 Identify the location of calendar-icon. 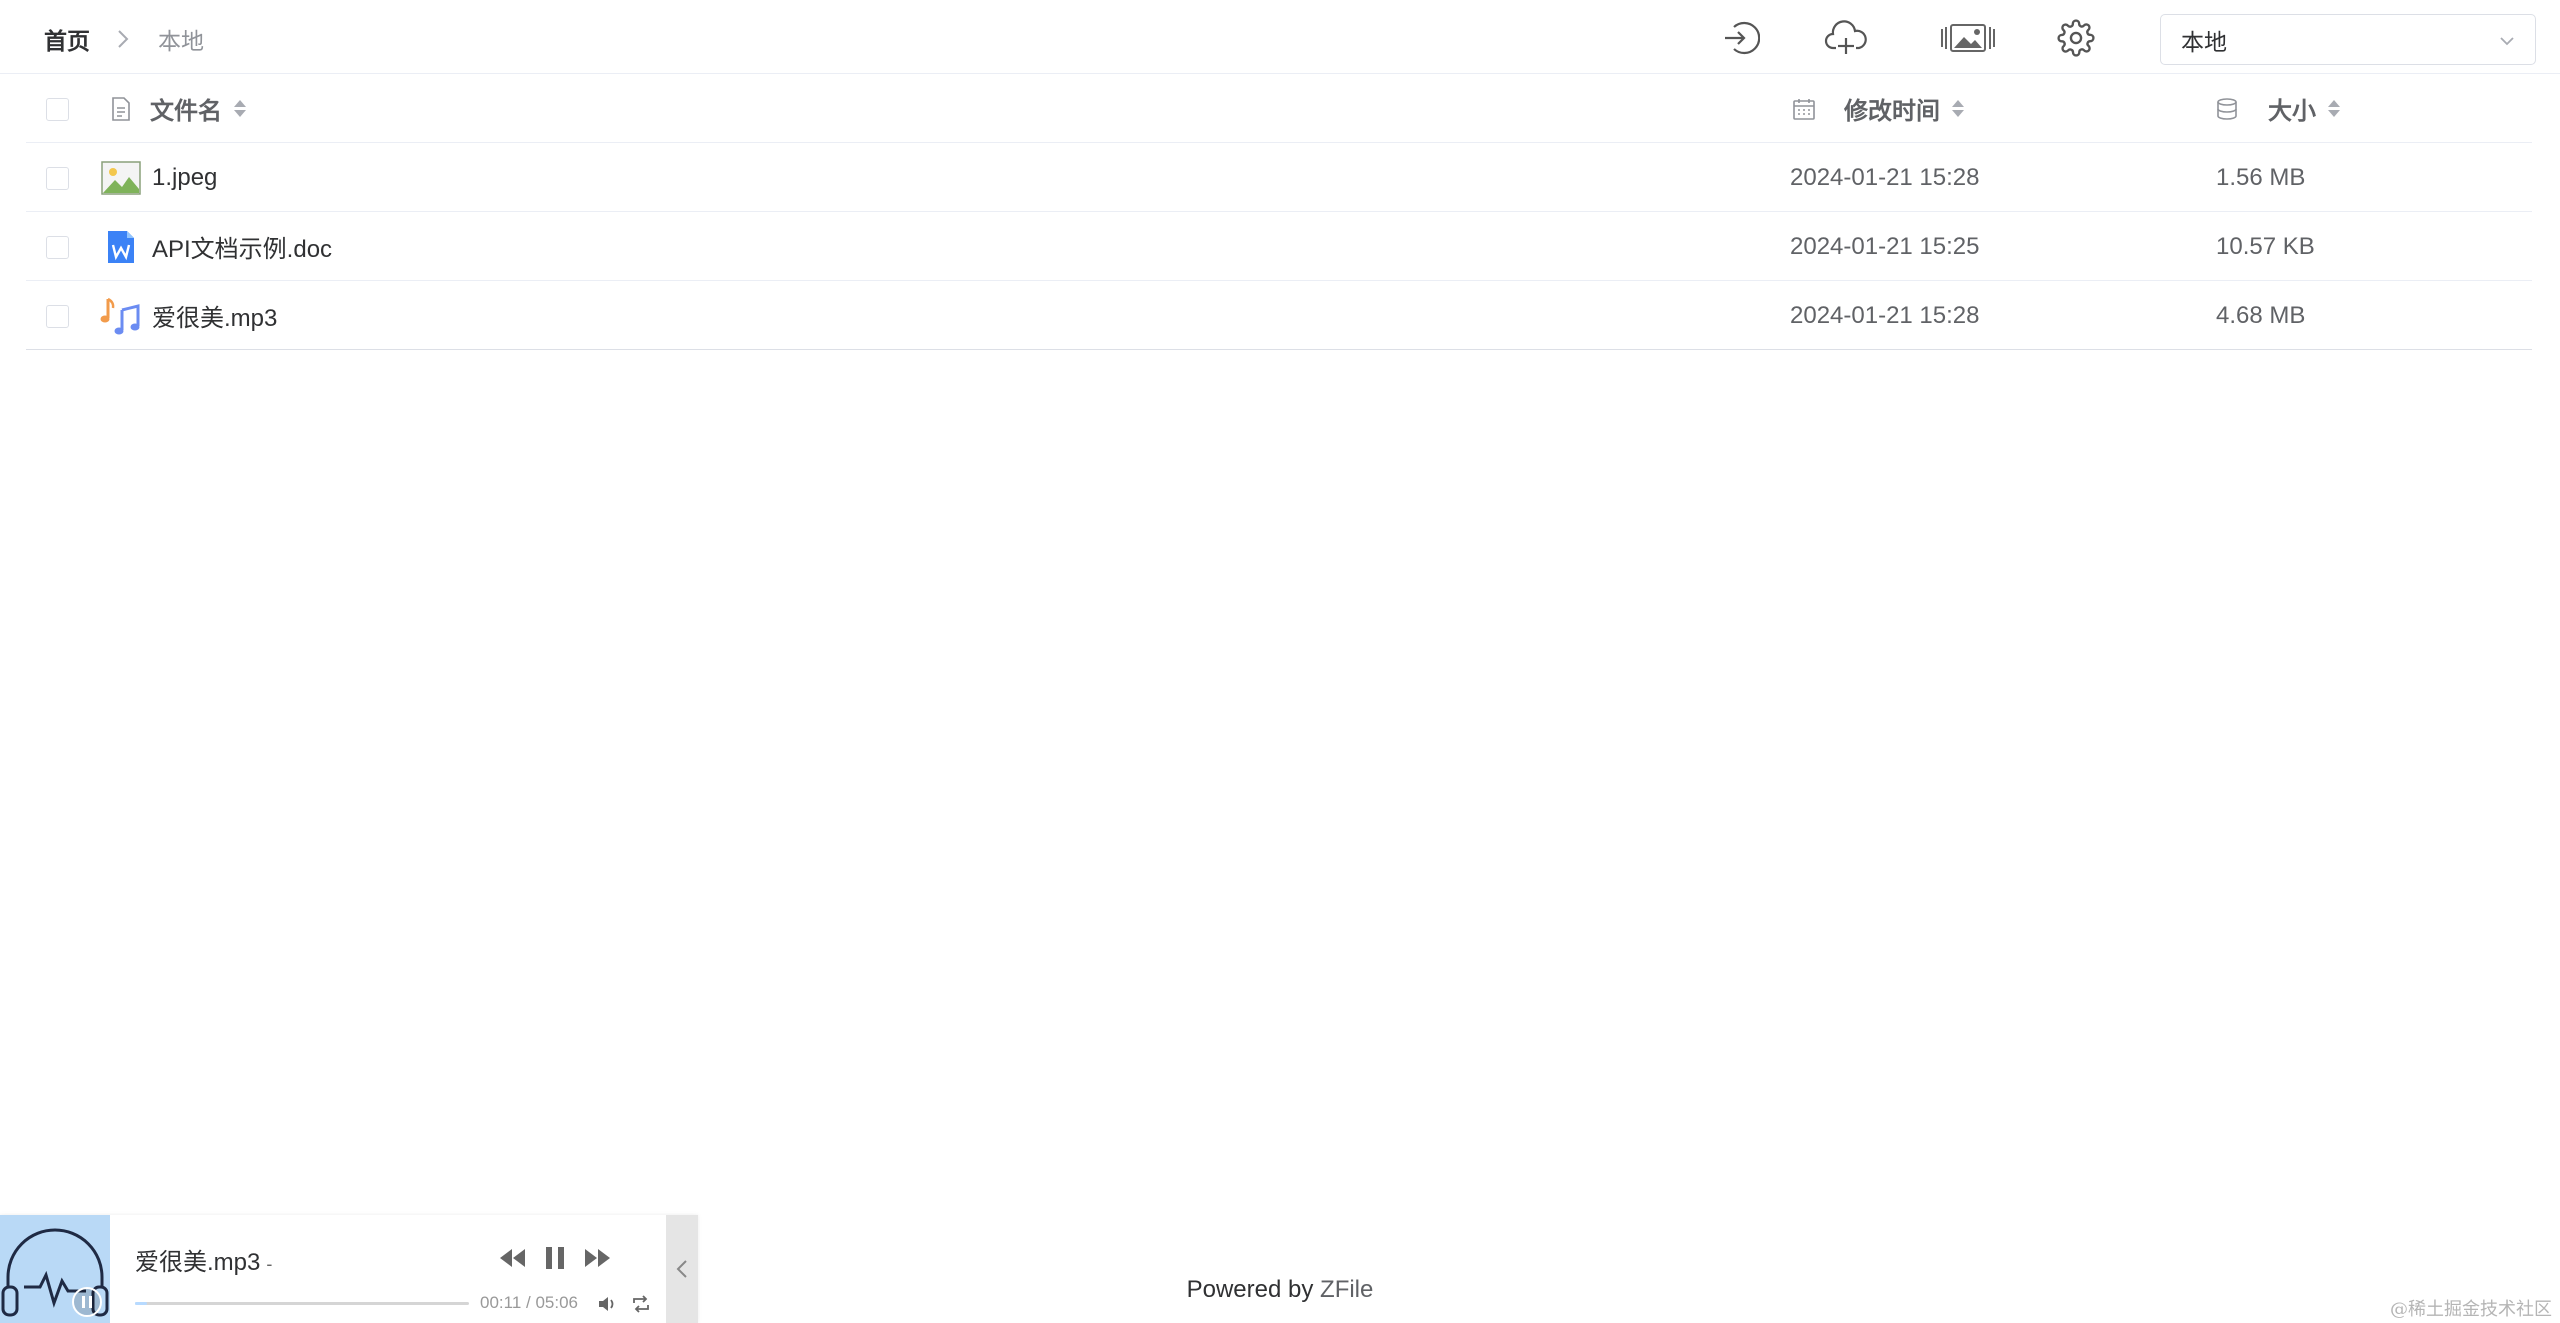
(1804, 108).